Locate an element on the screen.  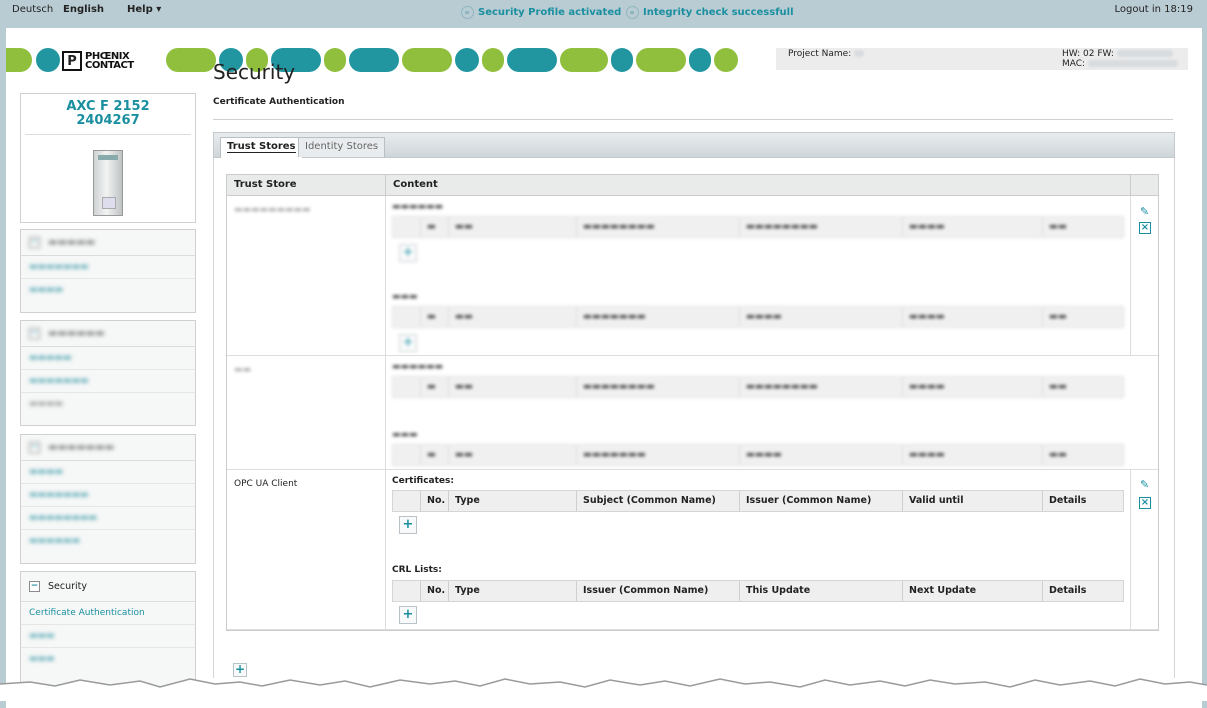
nav-group-diagnostics: − ▬▬▬▬▬▬ ▬▬▬▬▬ ▬▬▬▬▬▬▬ ▬▬▬▬ is located at coordinates (108, 373).